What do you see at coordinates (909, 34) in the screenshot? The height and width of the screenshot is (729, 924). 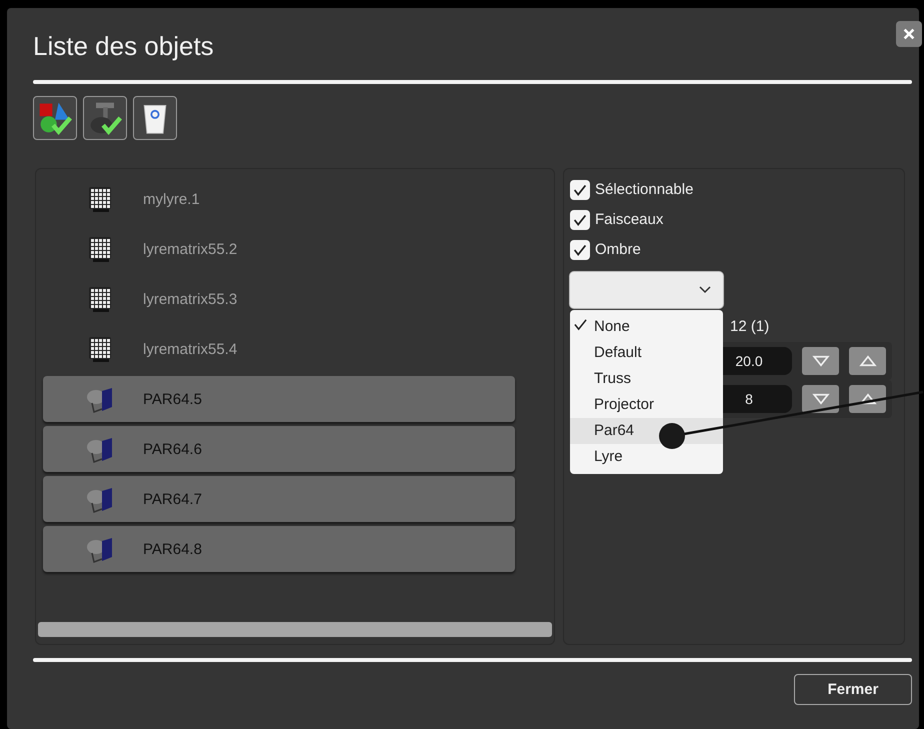 I see `close-icon` at bounding box center [909, 34].